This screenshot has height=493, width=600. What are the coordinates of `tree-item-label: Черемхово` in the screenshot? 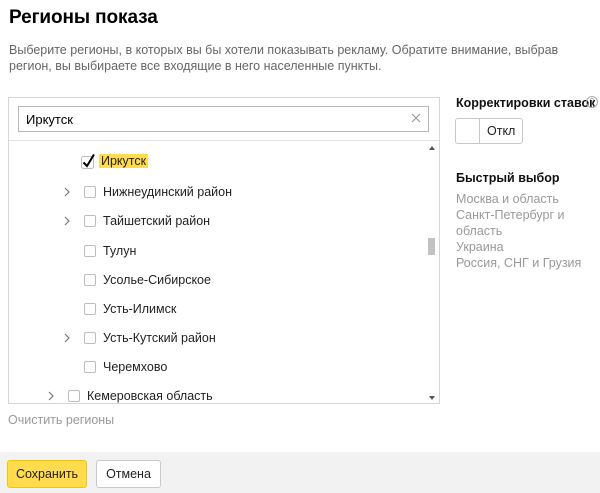 It's located at (135, 367).